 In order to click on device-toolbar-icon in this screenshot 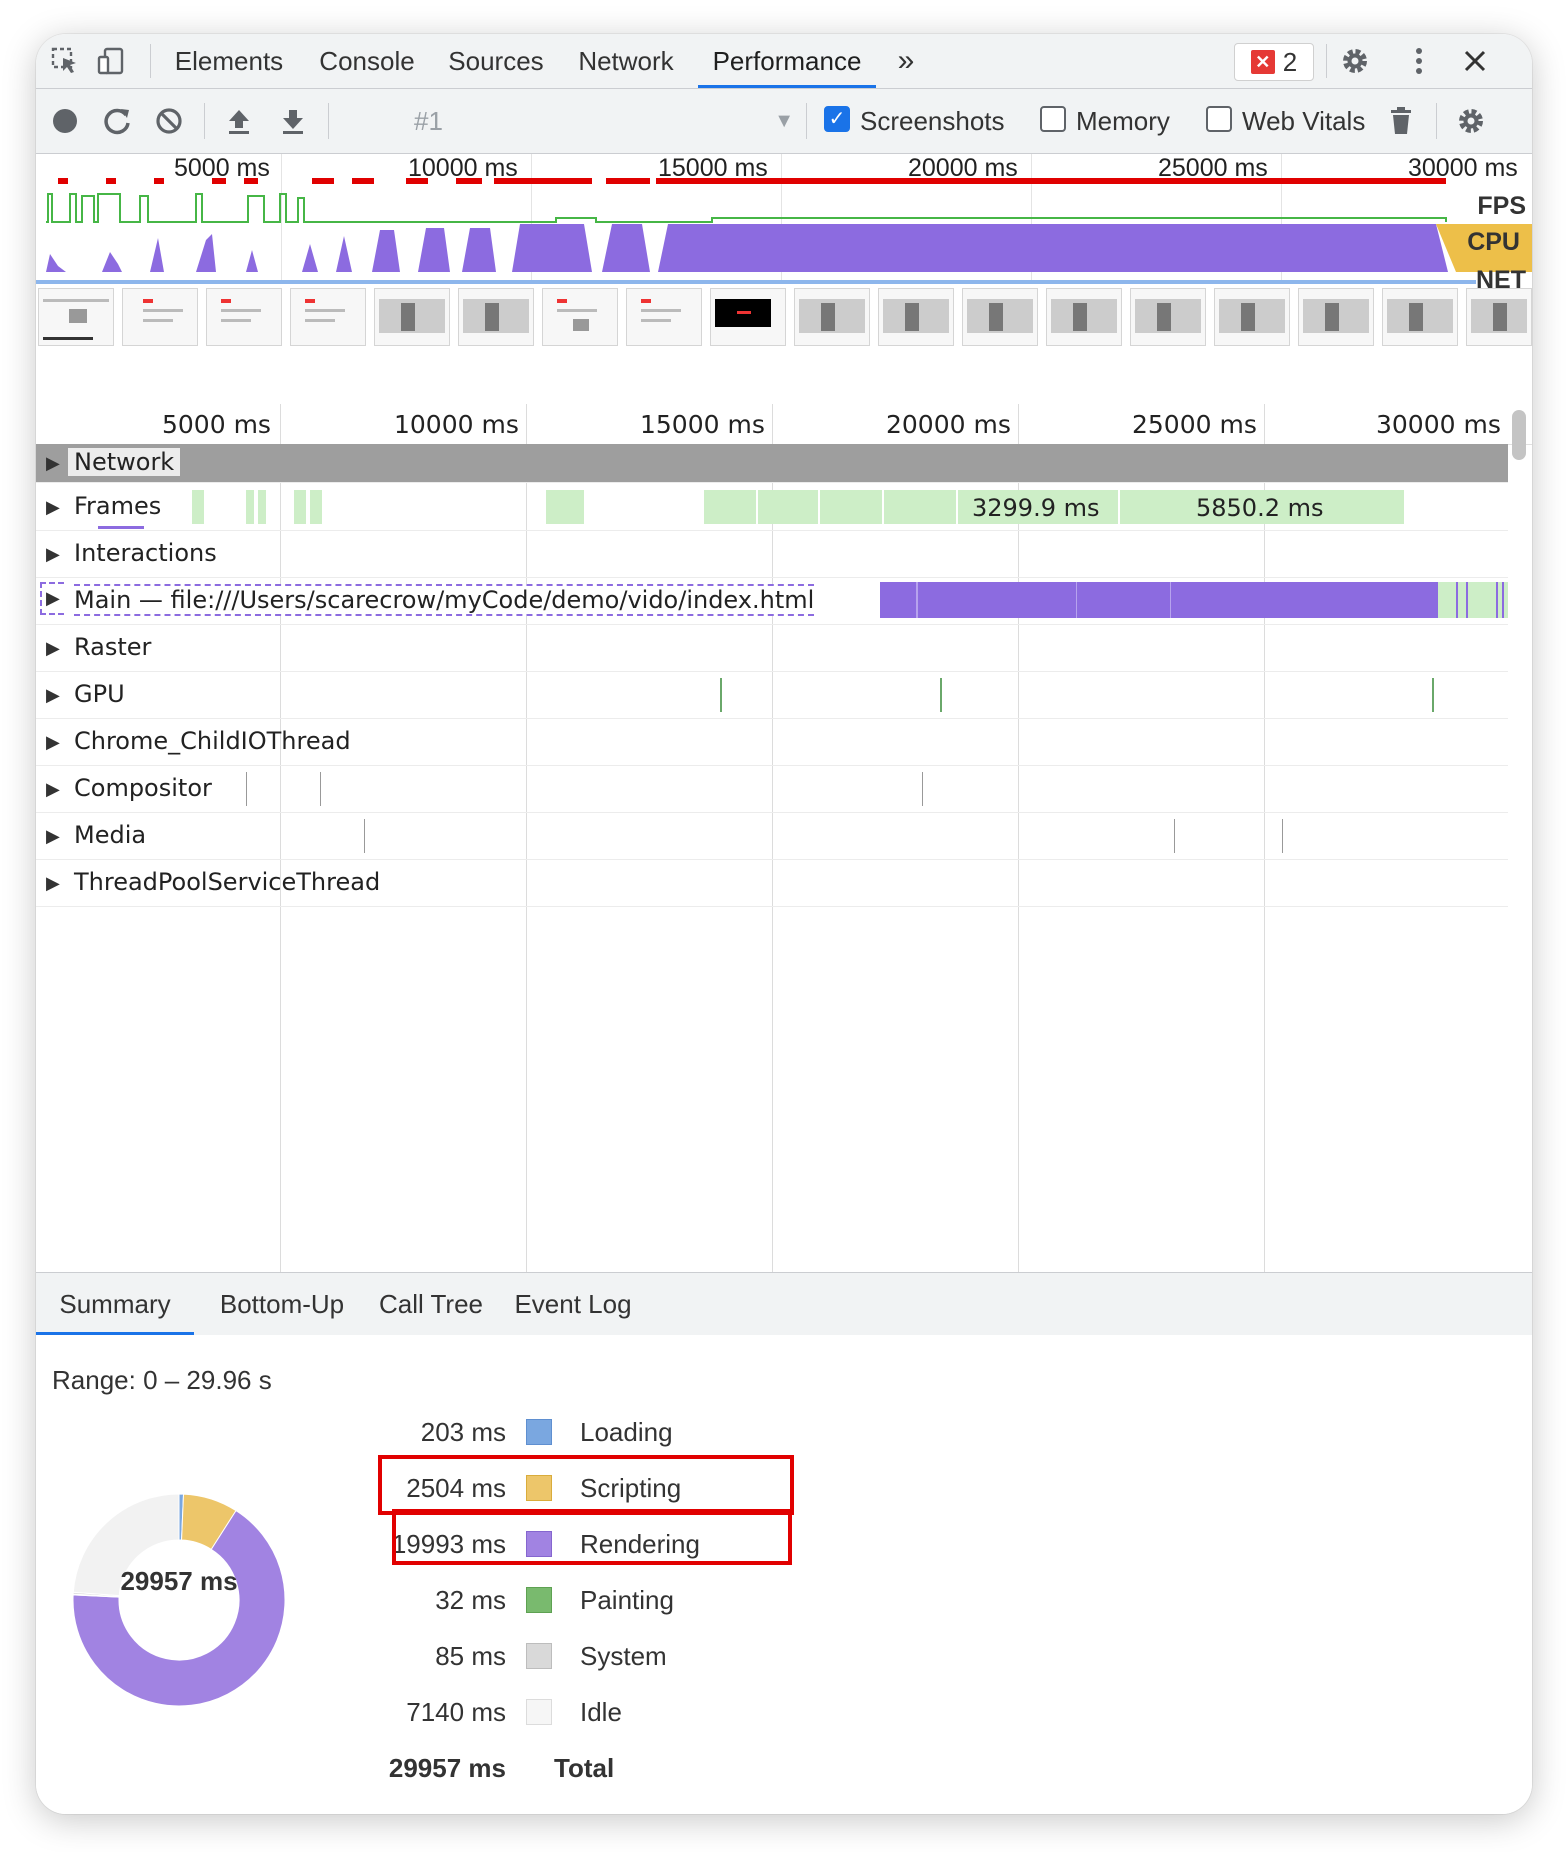, I will do `click(111, 61)`.